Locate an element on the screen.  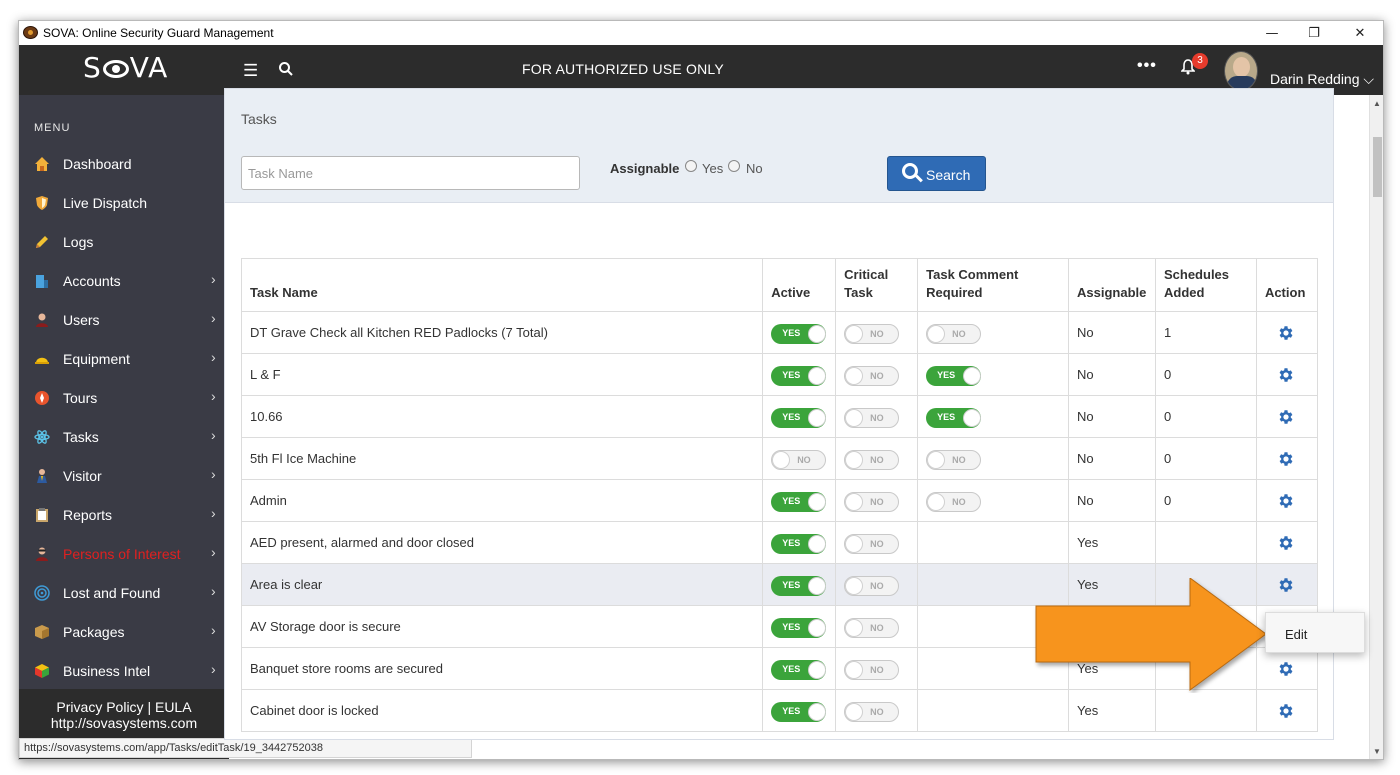
task-name-input: Task Name is located at coordinates (410, 173).